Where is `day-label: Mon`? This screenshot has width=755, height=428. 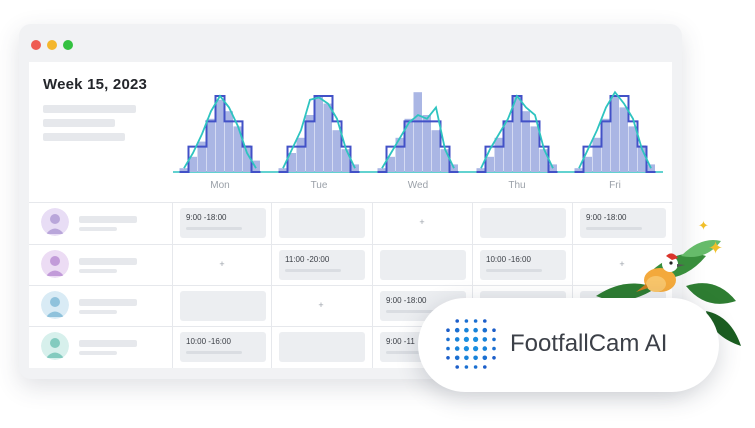 day-label: Mon is located at coordinates (220, 185).